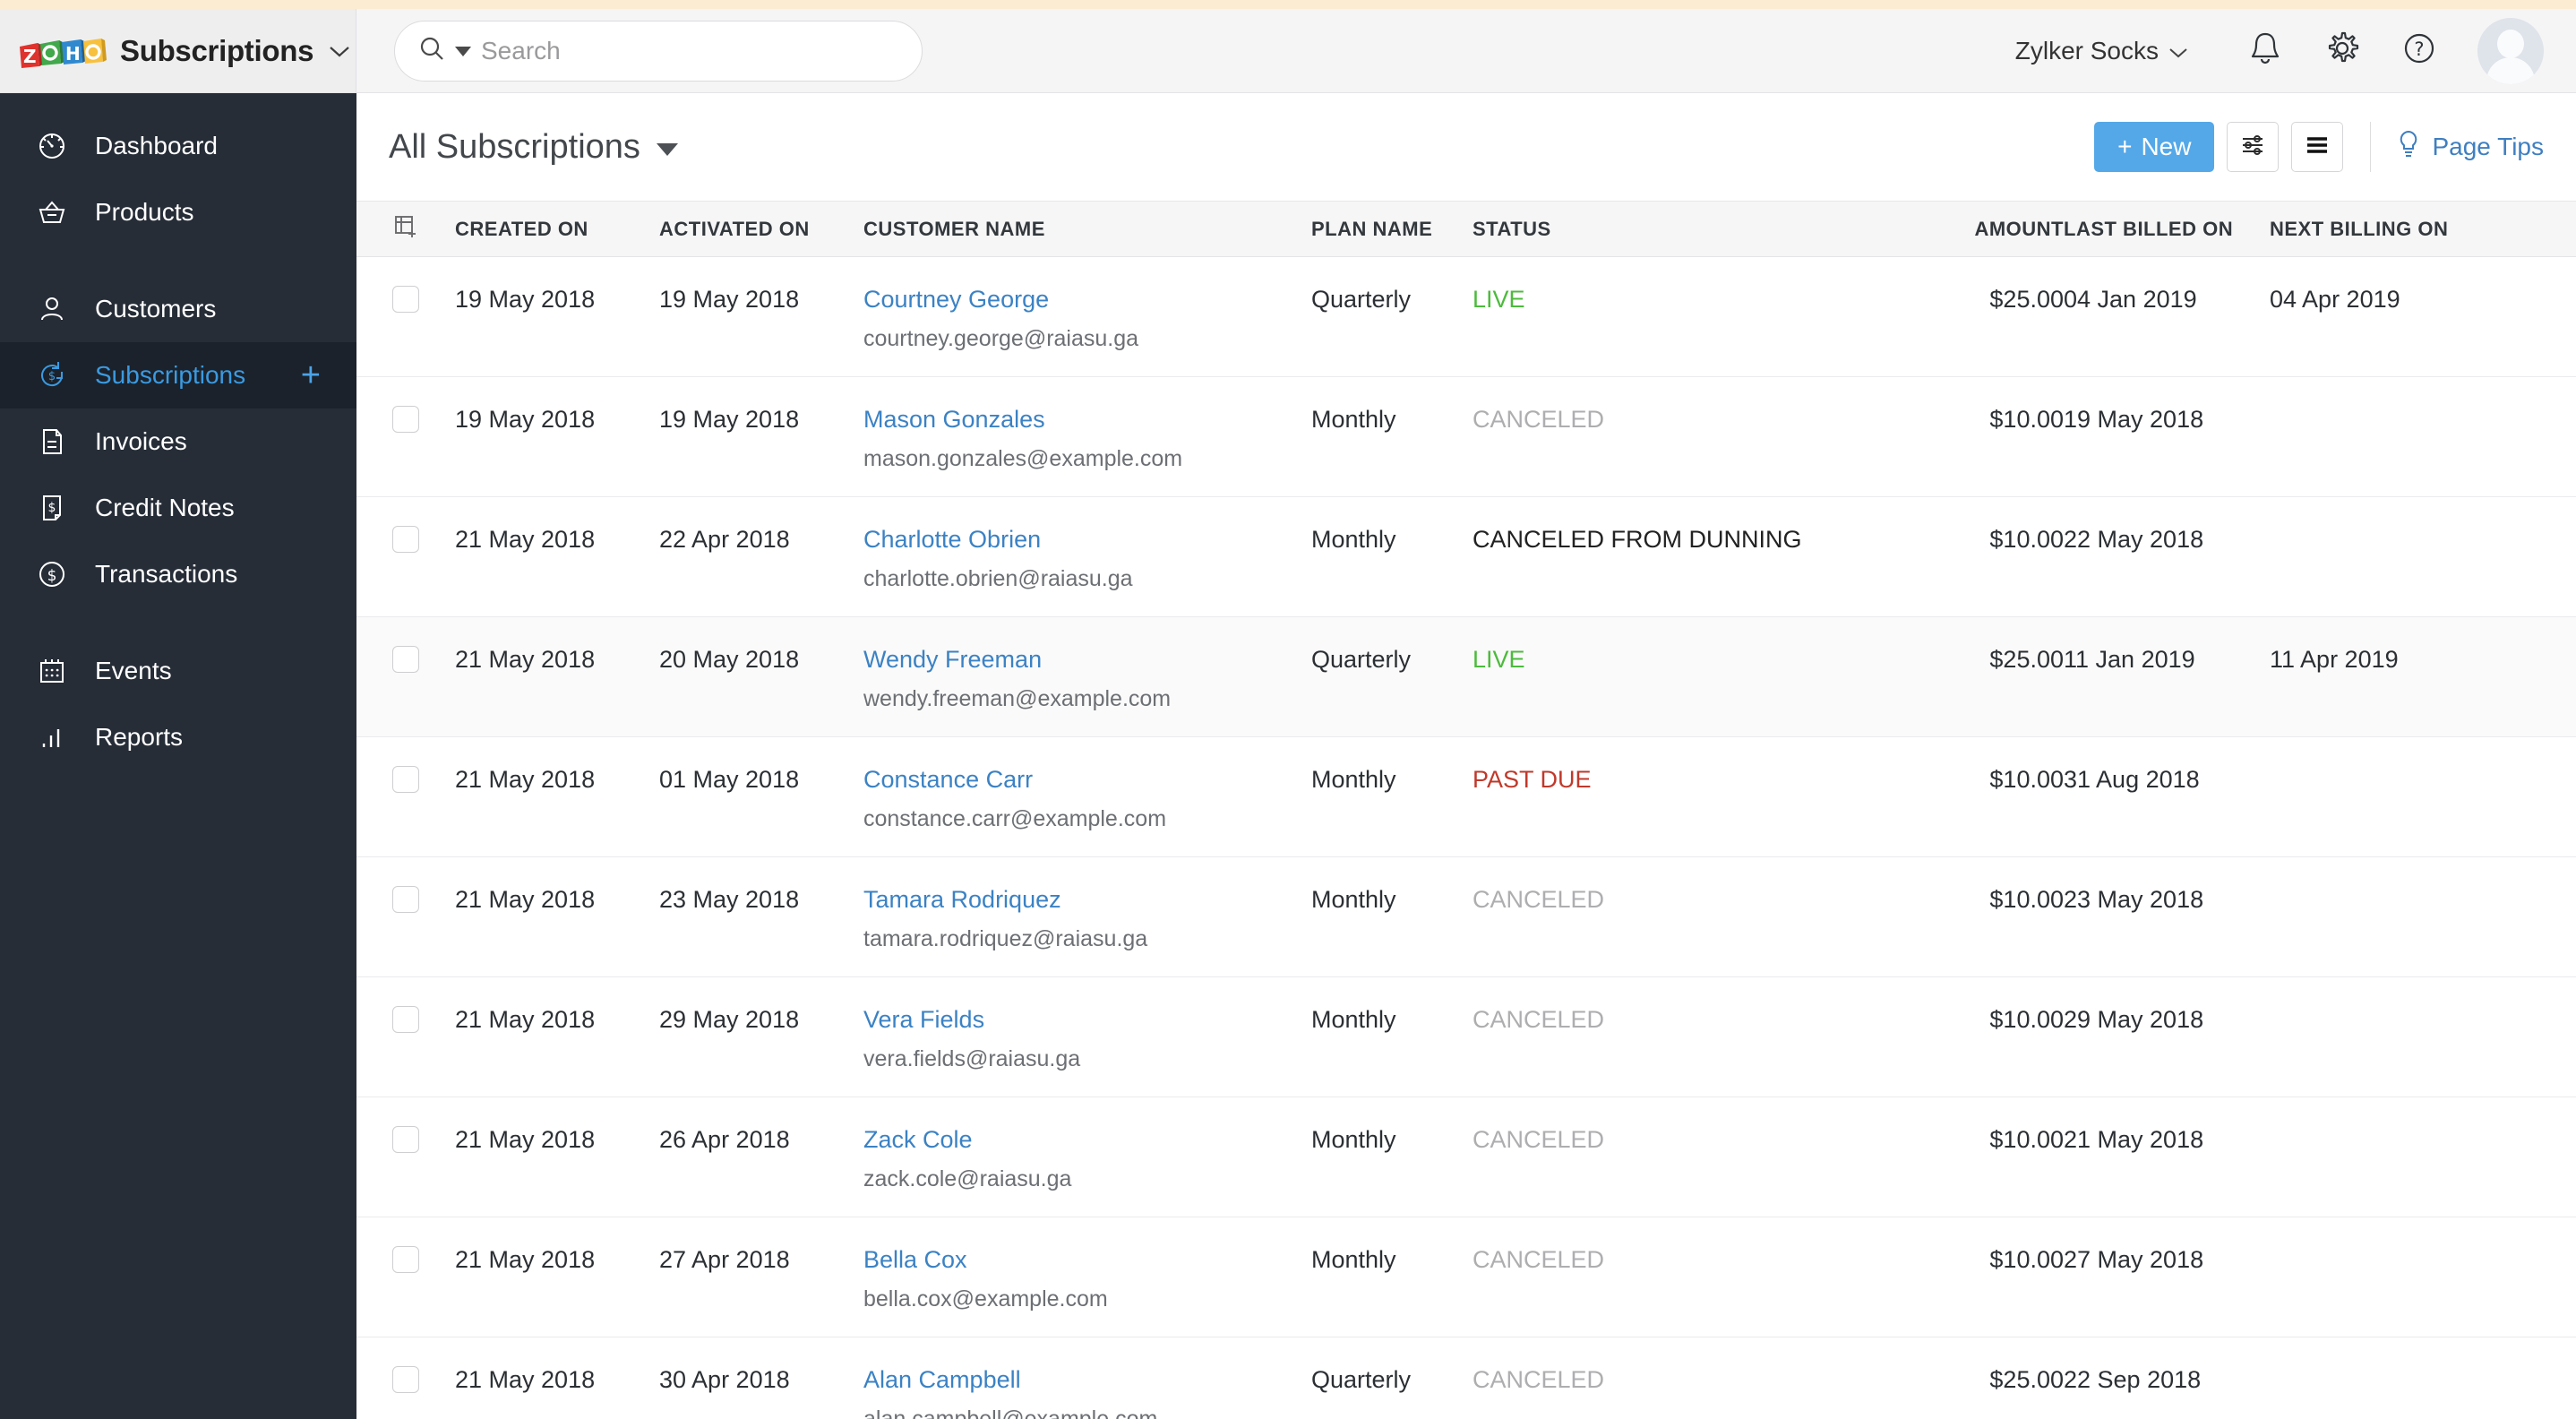  I want to click on cell-activated-on: 26 Apr 2018, so click(761, 1156).